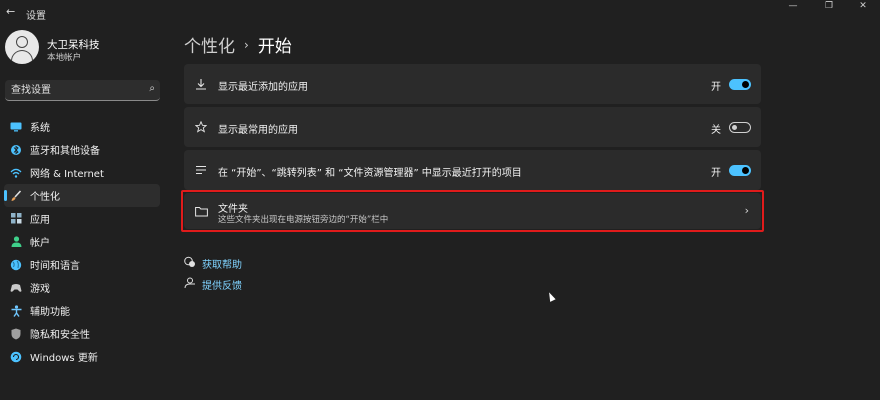  Describe the element at coordinates (238, 44) in the screenshot. I see `breadcrumb: 个性化 › 开始` at that location.